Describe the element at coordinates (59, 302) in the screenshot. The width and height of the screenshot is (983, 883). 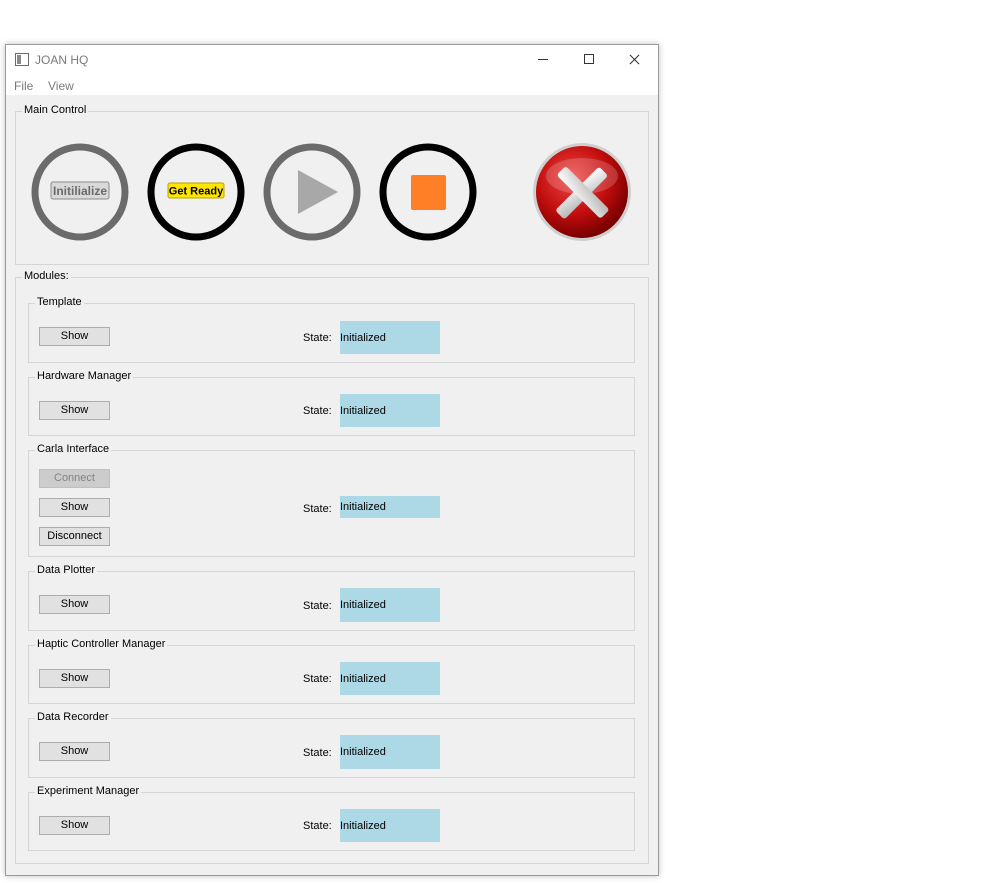
I see `module-title: Template` at that location.